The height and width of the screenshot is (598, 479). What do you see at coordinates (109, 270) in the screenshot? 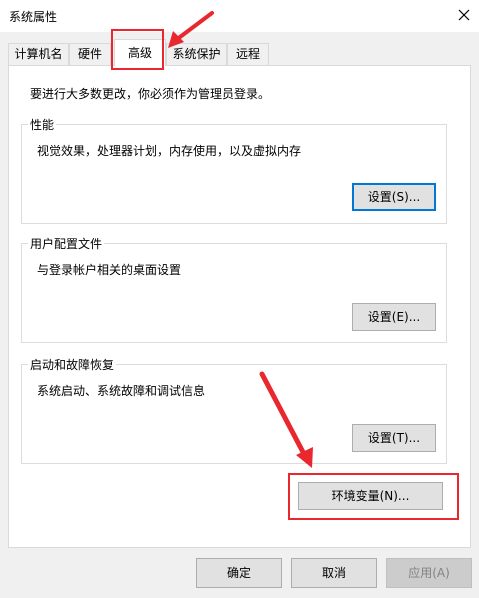
I see `user-profiles-description: 与登录帐户相关的桌面设置` at bounding box center [109, 270].